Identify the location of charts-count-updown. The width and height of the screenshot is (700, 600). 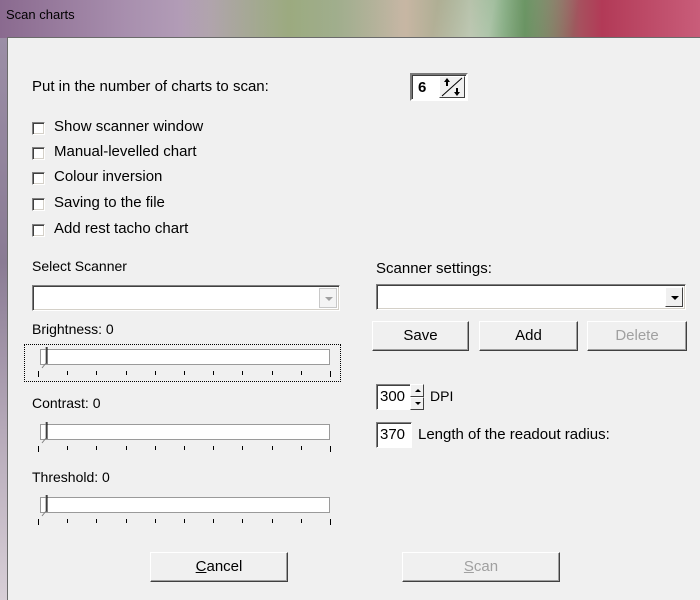
(452, 87).